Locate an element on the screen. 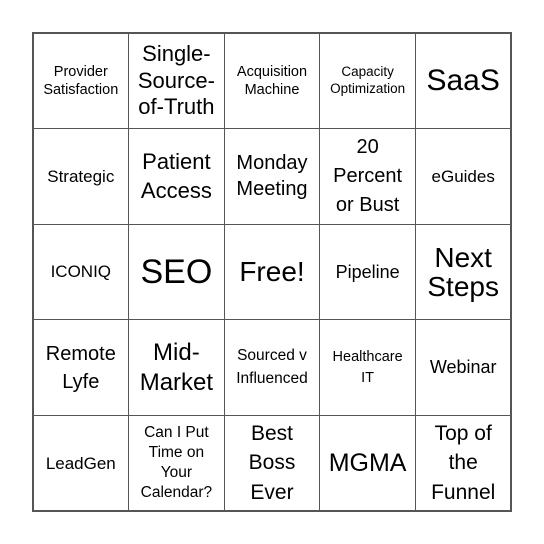 Image resolution: width=544 pixels, height=544 pixels. cell-label: Acquisition Machine is located at coordinates (272, 80).